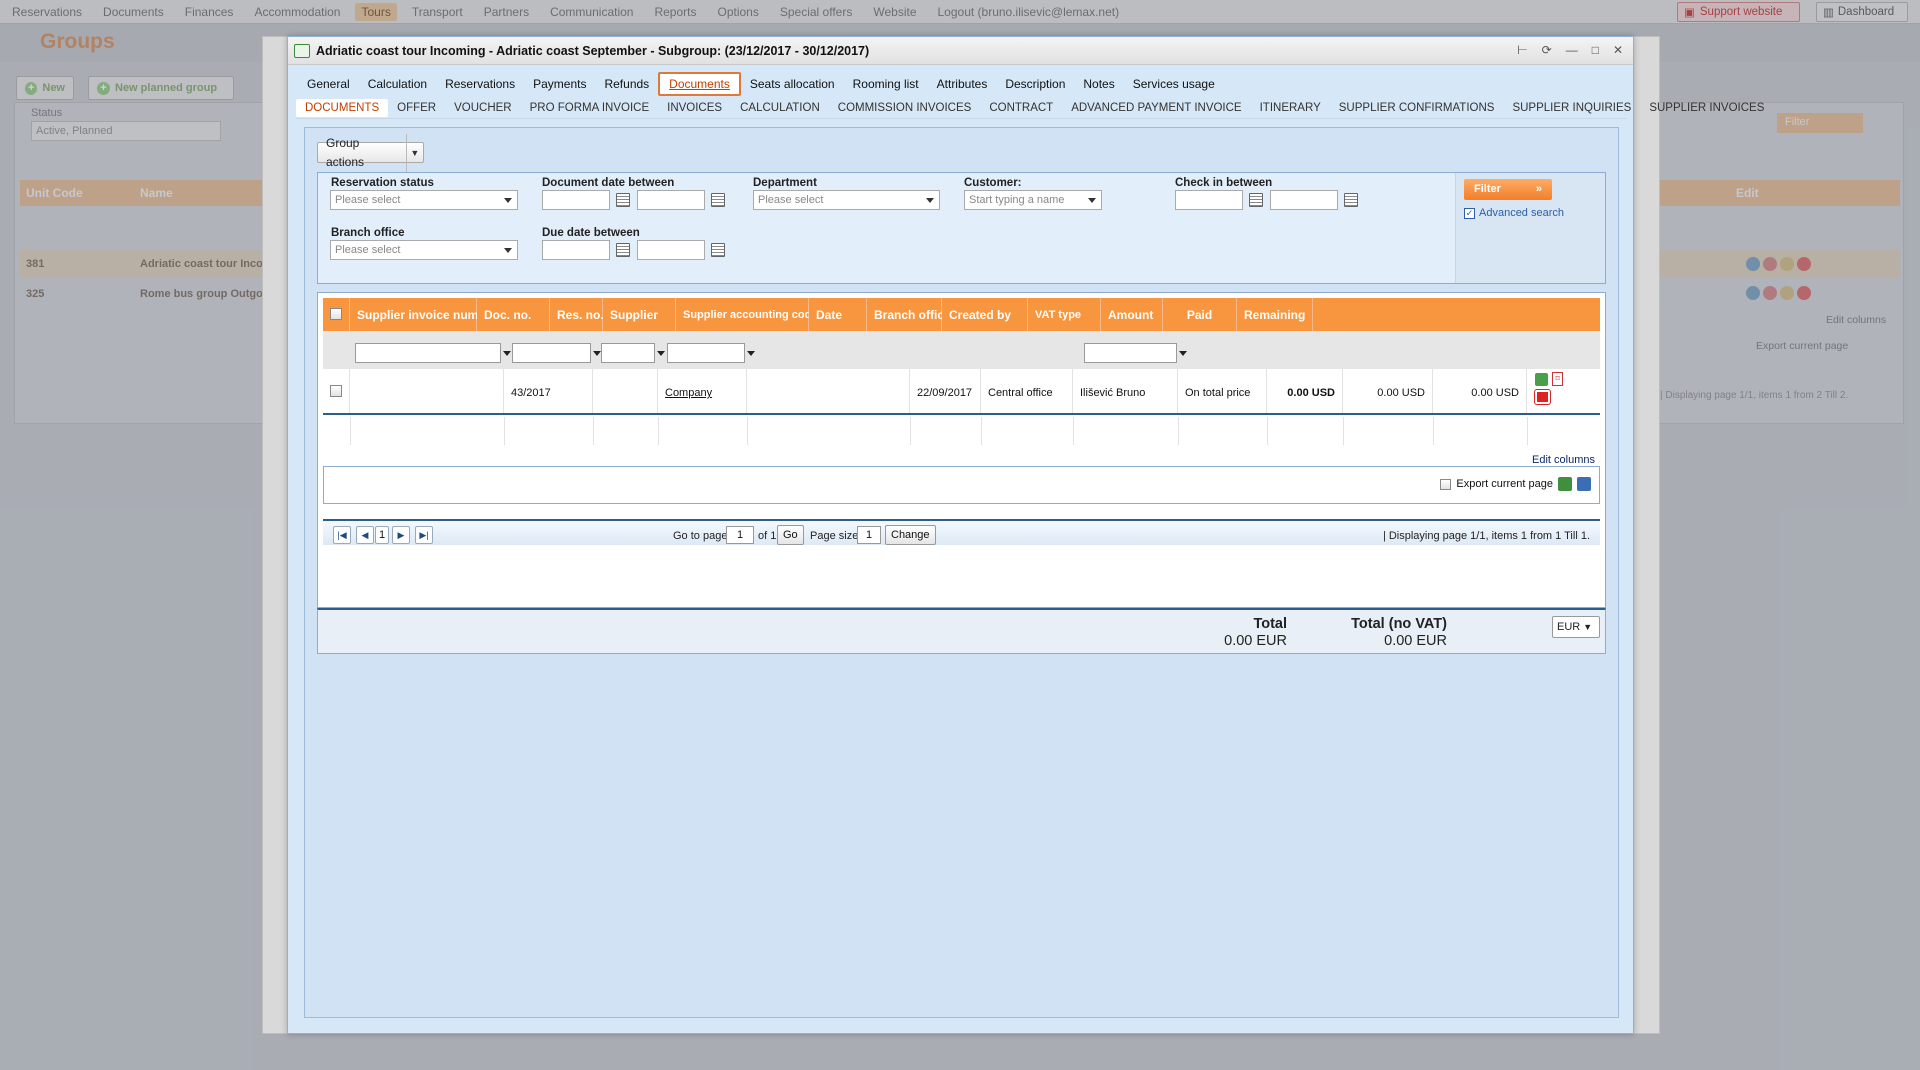 This screenshot has height=1070, width=1920. I want to click on minimize-icon: —, so click(1572, 50).